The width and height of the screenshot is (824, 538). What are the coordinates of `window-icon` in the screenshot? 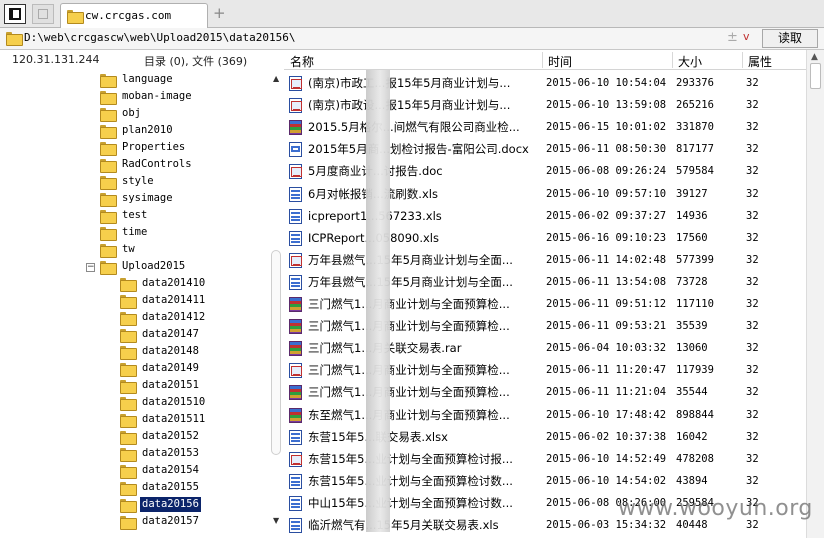 It's located at (43, 14).